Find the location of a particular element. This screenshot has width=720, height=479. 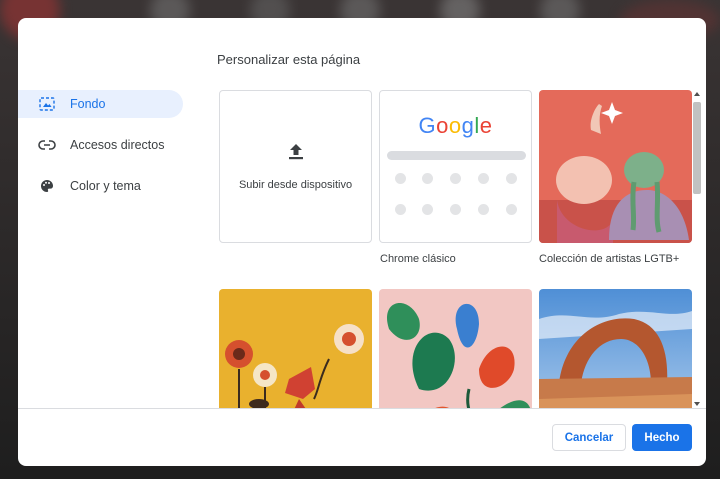

palette-icon is located at coordinates (47, 186).